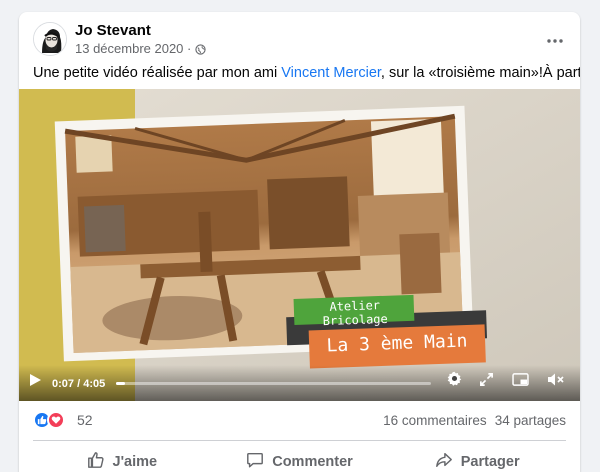 Image resolution: width=600 pixels, height=472 pixels. I want to click on video-title-line1: Atelier Bricolage, so click(355, 313).